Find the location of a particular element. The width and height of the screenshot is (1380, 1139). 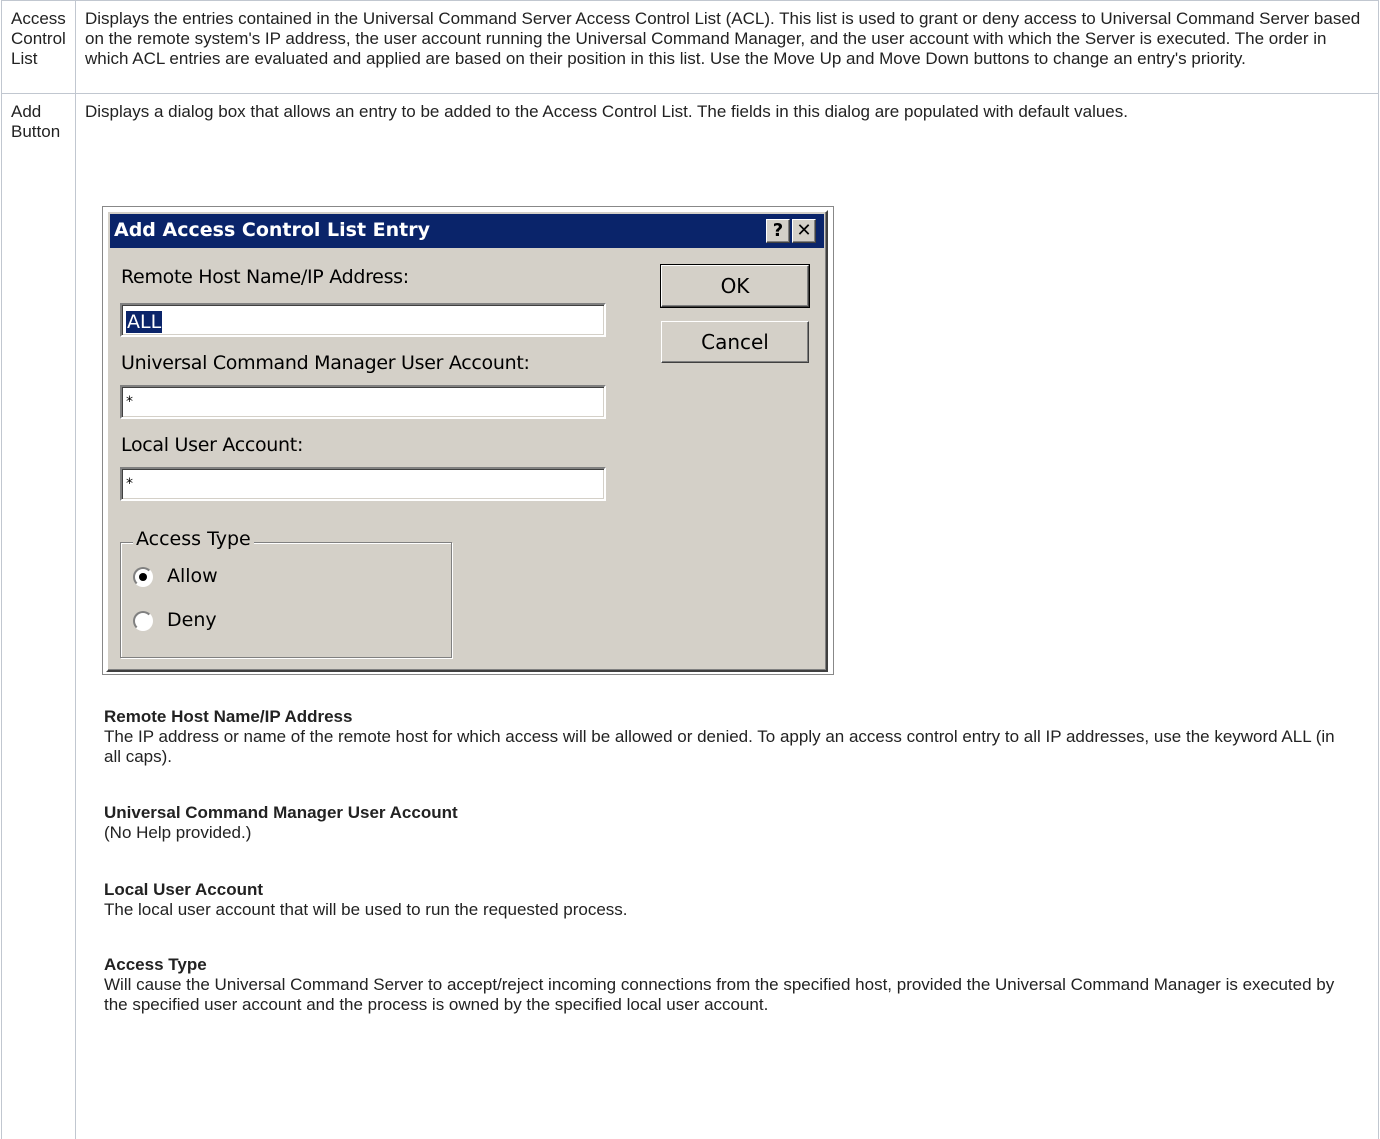

access-type-legend: Access Type is located at coordinates (193, 539).